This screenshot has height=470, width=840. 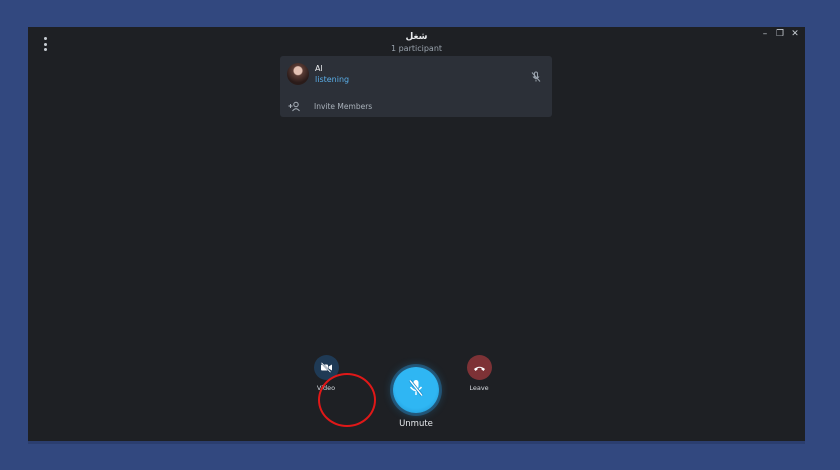 What do you see at coordinates (347, 400) in the screenshot?
I see `highlight-annotation-circle` at bounding box center [347, 400].